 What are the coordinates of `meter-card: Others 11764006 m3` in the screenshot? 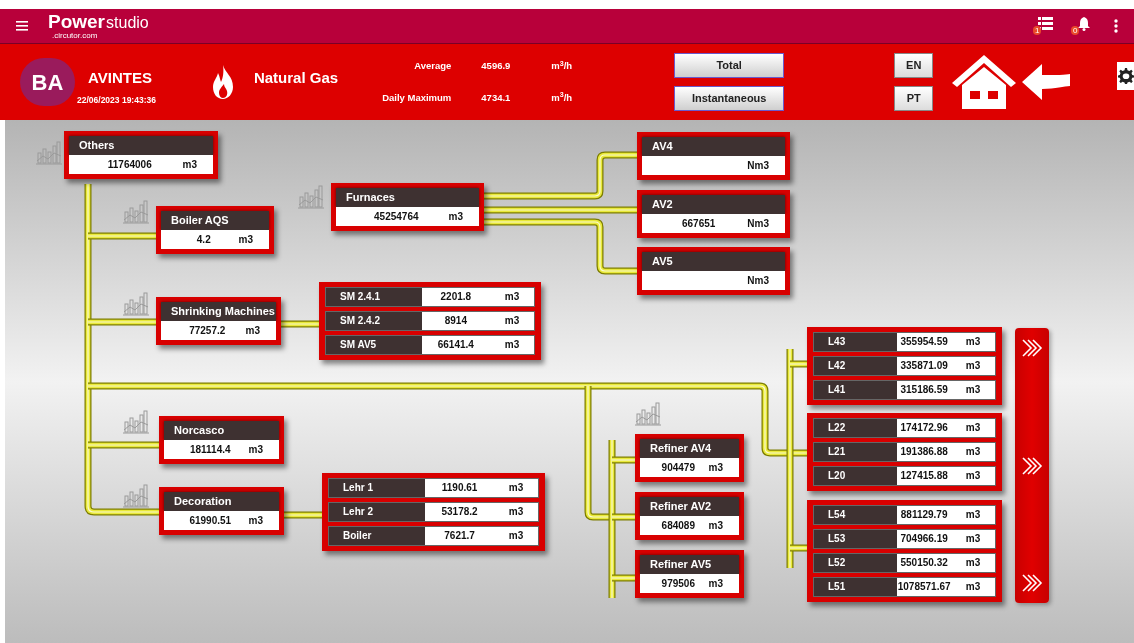 It's located at (141, 155).